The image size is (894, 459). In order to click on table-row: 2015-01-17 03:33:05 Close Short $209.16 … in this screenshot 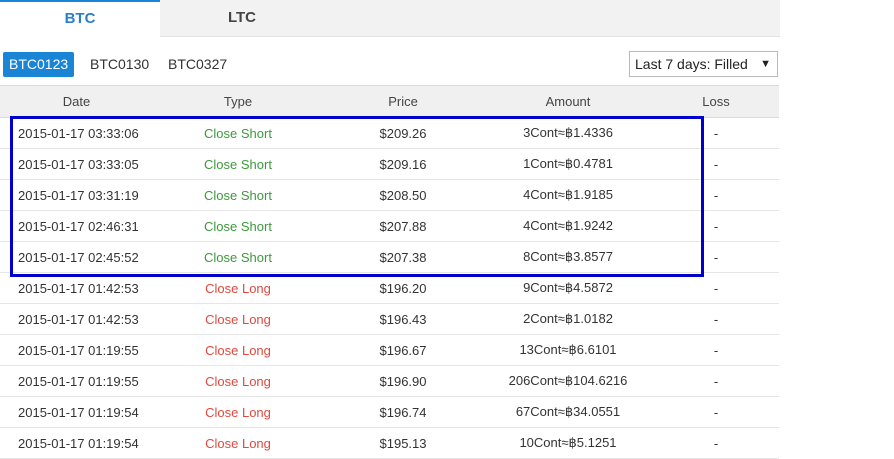, I will do `click(389, 164)`.